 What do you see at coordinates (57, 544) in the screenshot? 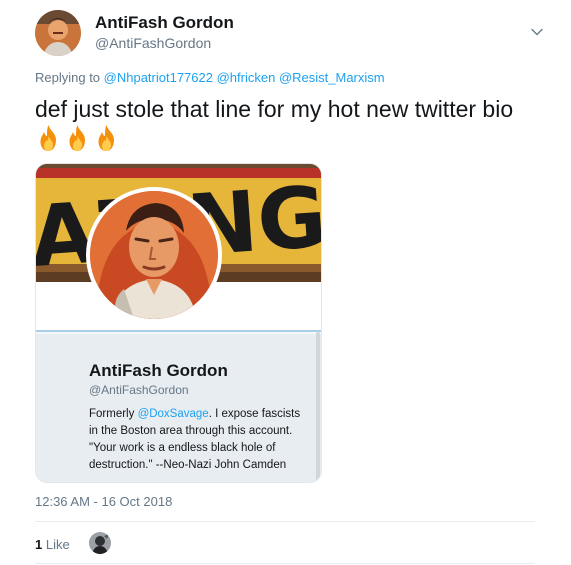
I see `like-label: Like` at bounding box center [57, 544].